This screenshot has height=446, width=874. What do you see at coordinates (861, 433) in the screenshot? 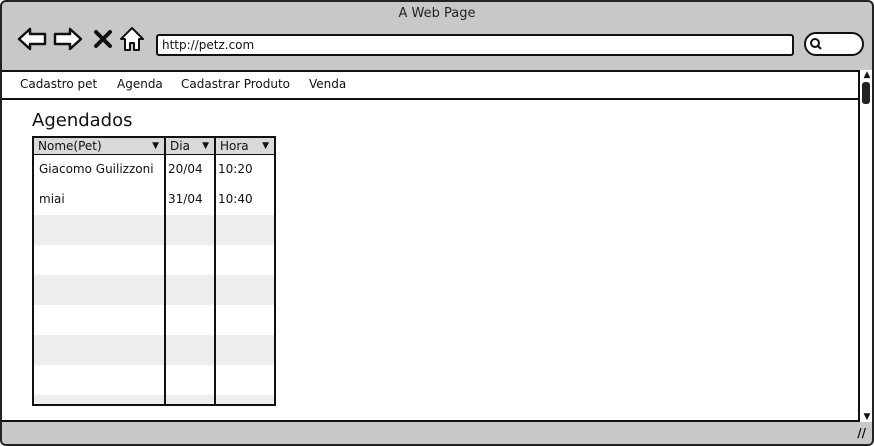
I see `resize-grip-icon: //` at bounding box center [861, 433].